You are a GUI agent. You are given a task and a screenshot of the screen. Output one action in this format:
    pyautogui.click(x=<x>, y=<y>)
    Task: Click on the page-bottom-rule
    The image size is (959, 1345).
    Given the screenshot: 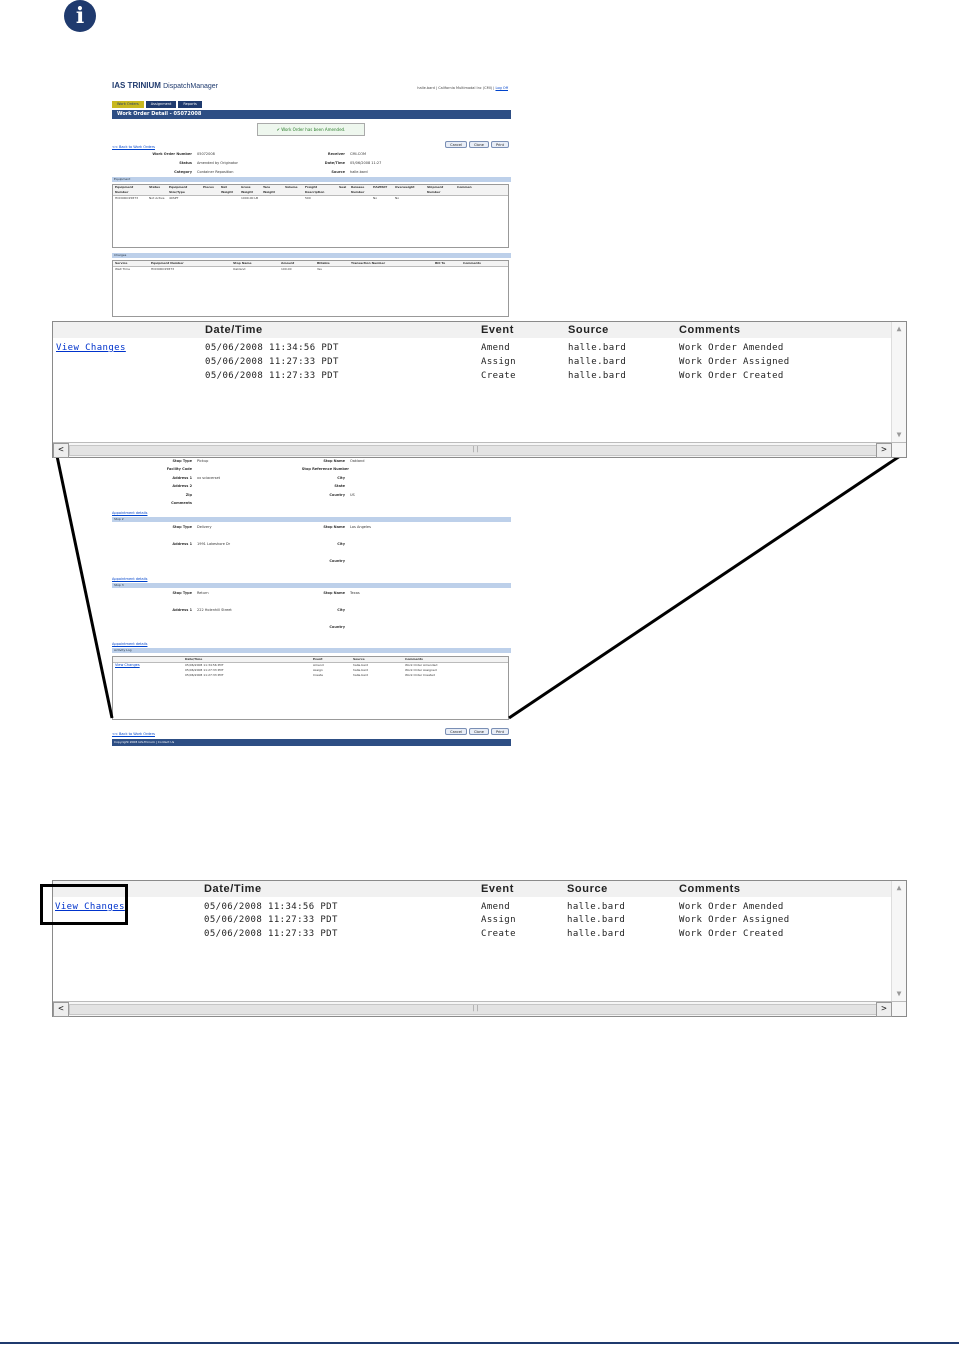 What is the action you would take?
    pyautogui.click(x=479, y=1343)
    